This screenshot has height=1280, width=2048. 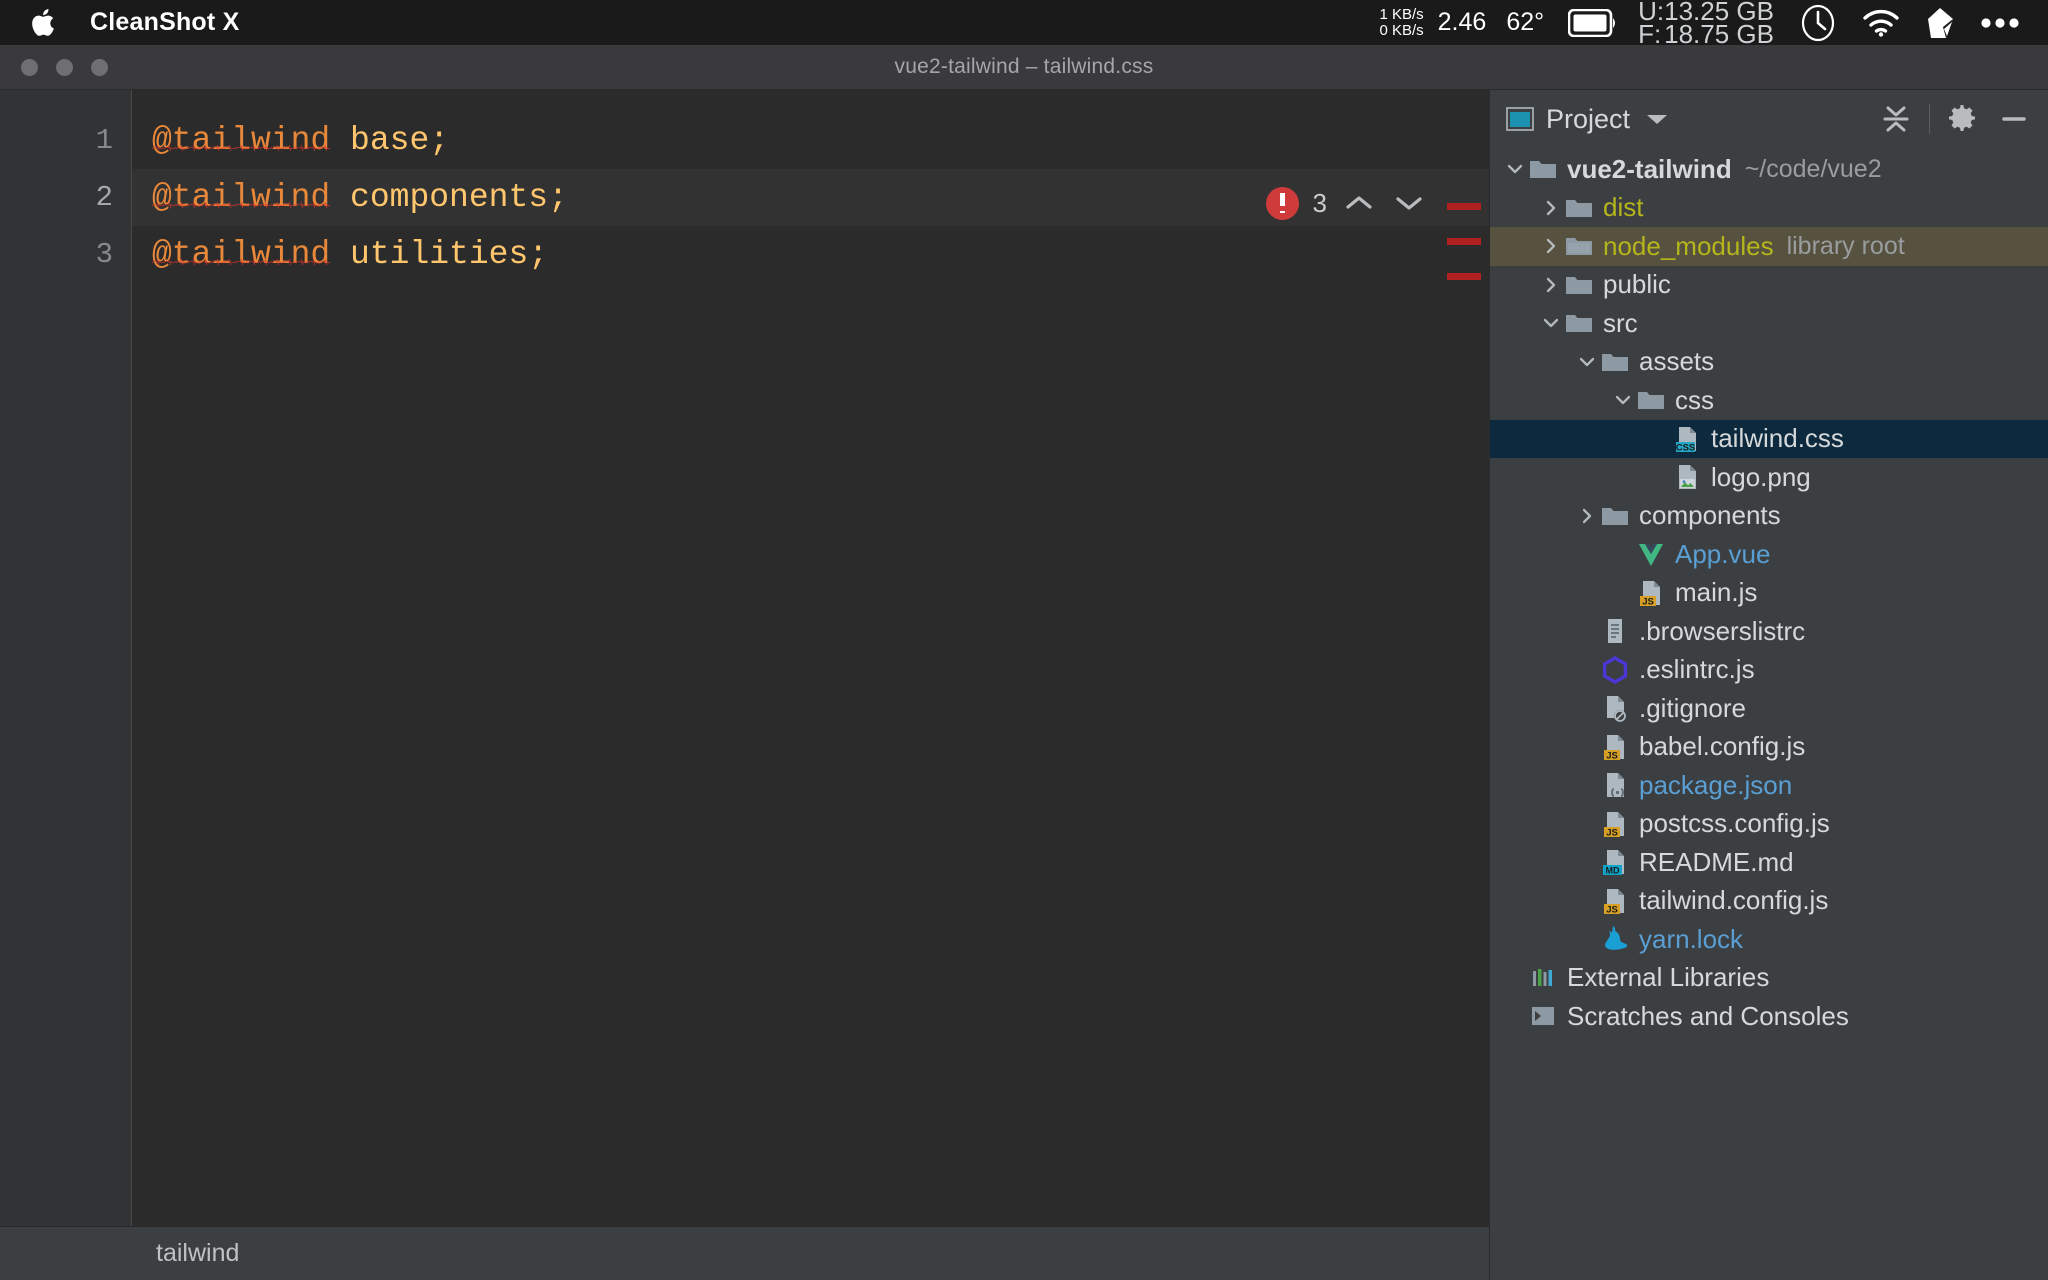 I want to click on tree-row: package.json, so click(x=1769, y=785).